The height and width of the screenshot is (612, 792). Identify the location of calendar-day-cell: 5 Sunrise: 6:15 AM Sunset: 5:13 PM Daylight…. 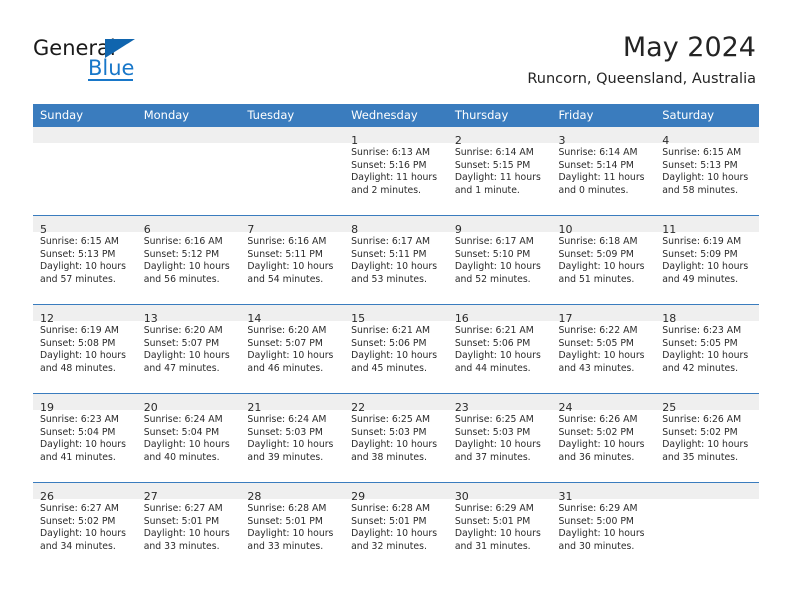
(85, 260).